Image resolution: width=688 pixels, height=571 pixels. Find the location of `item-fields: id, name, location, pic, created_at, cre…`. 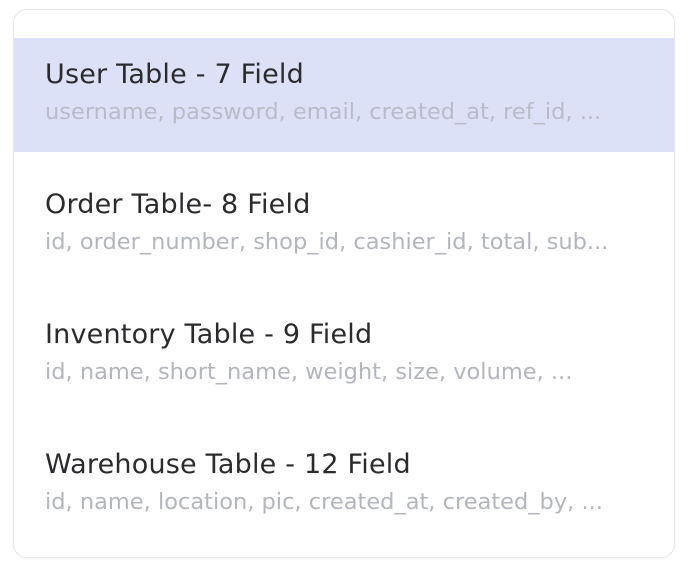

item-fields: id, name, location, pic, created_at, cre… is located at coordinates (324, 502).